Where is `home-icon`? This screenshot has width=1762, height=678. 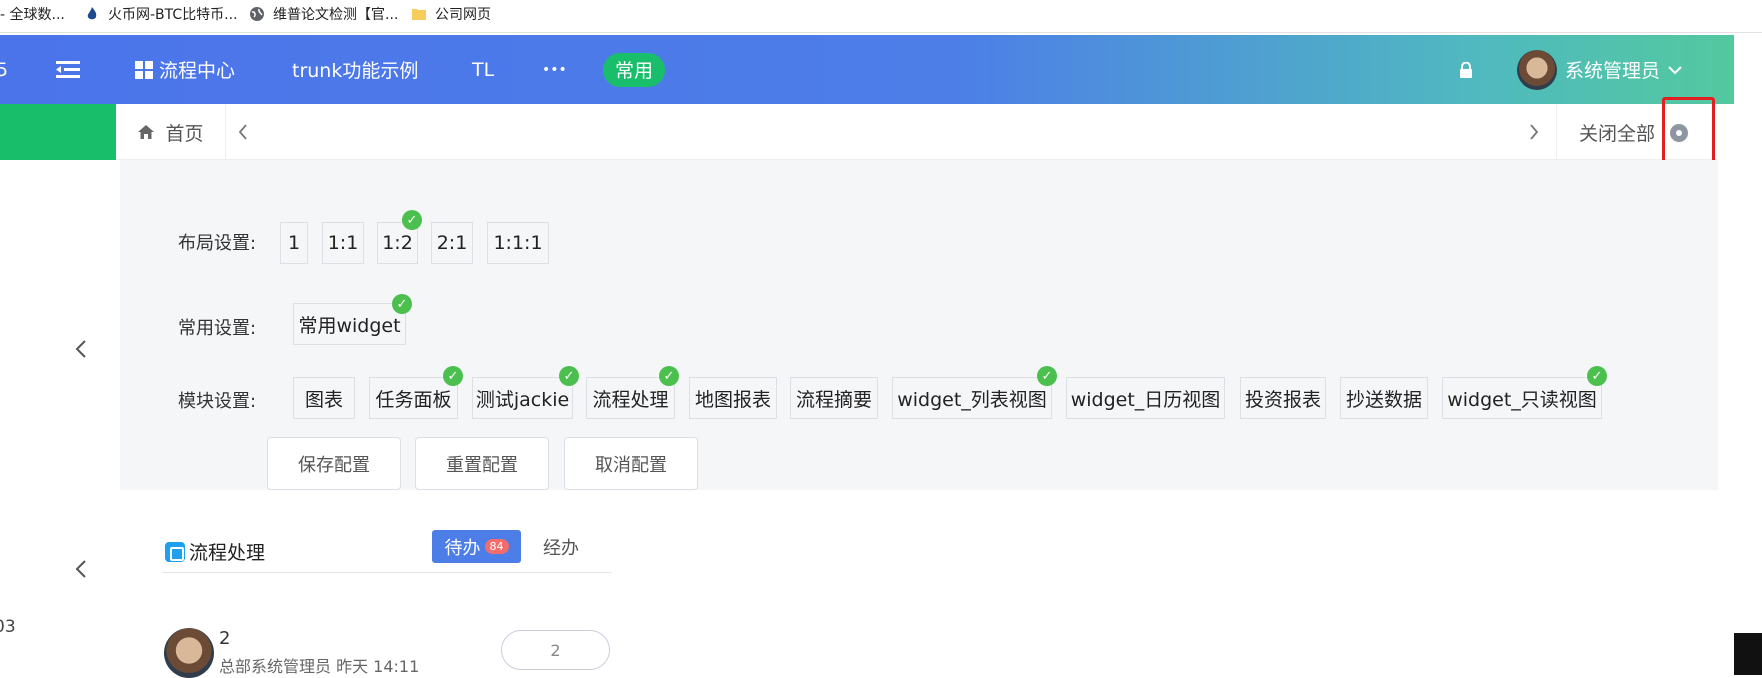 home-icon is located at coordinates (146, 132).